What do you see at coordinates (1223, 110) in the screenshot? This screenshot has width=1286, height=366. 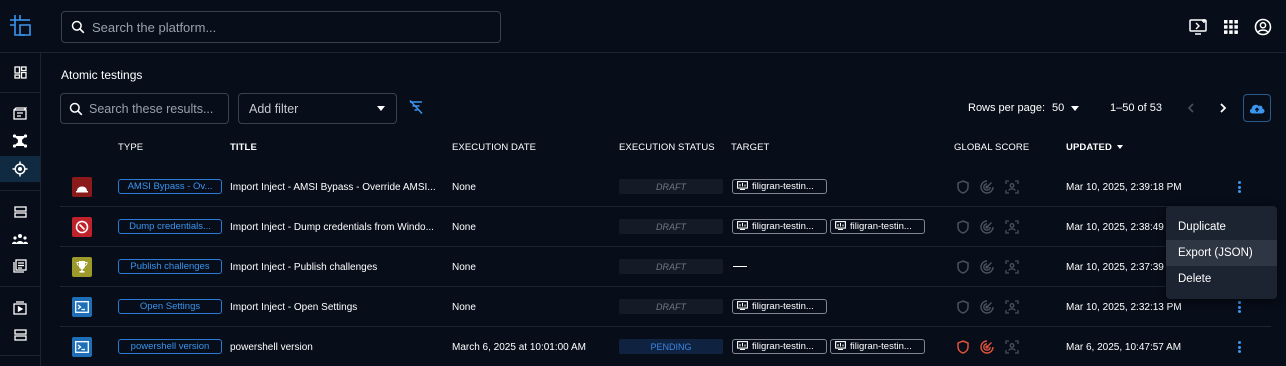 I see `next-page-icon` at bounding box center [1223, 110].